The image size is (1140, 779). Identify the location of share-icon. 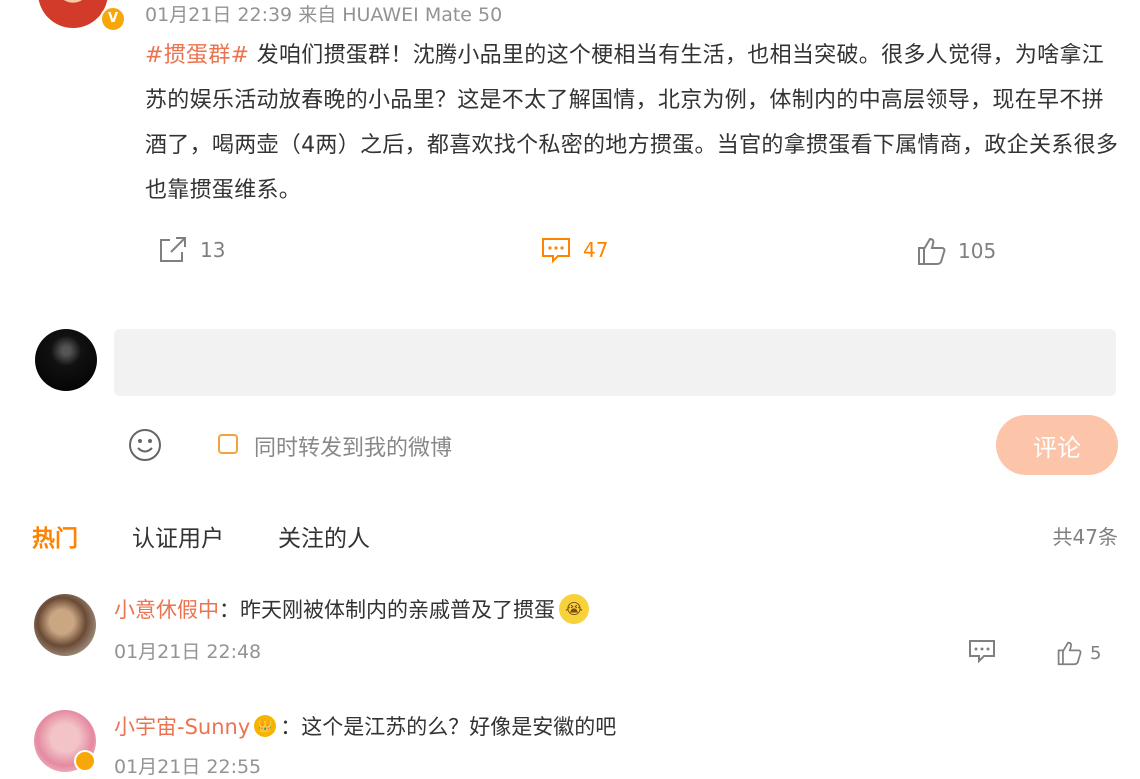
(173, 249).